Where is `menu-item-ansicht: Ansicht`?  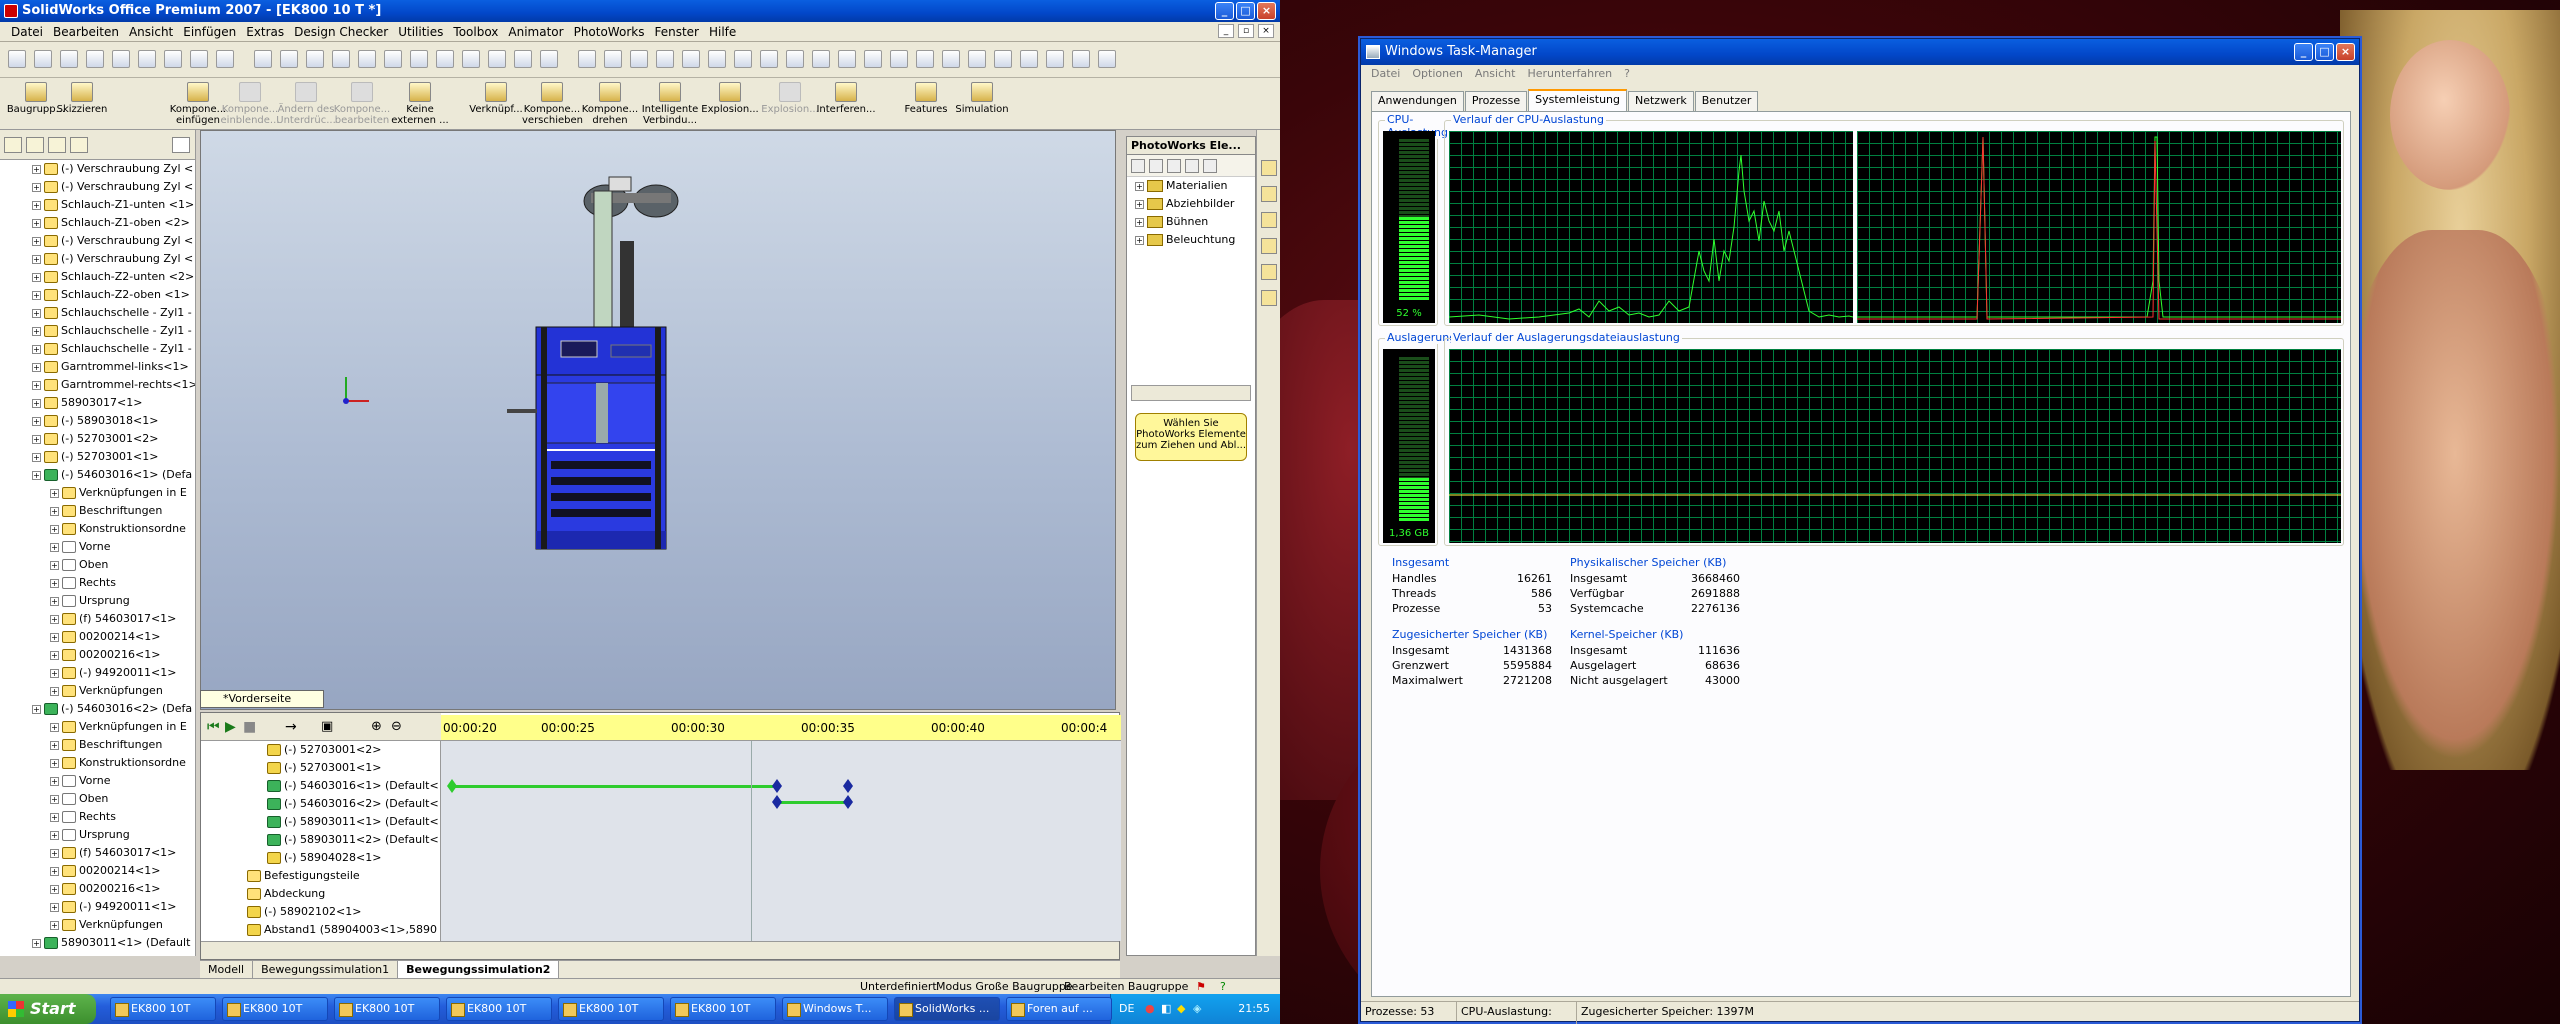 menu-item-ansicht: Ansicht is located at coordinates (151, 32).